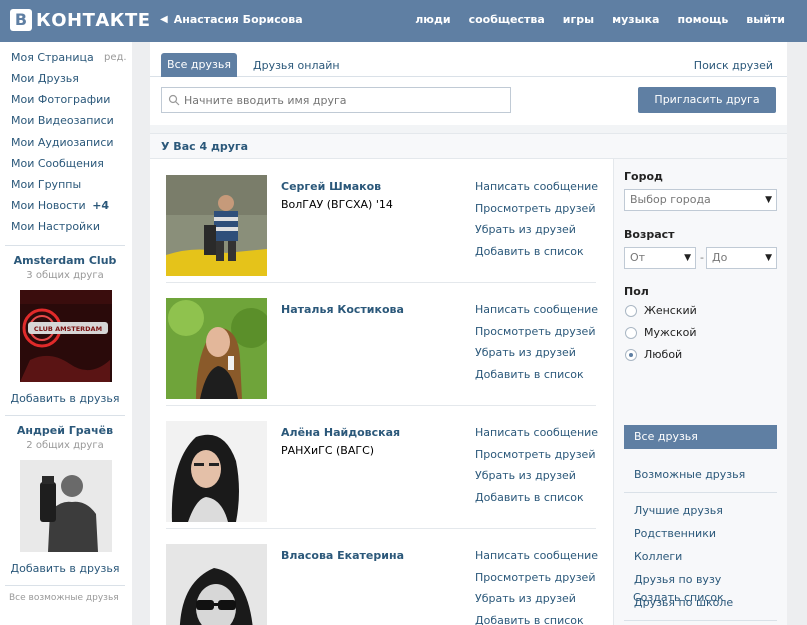 The width and height of the screenshot is (807, 625). What do you see at coordinates (707, 100) in the screenshot?
I see `invite-friend-button: Пригласить друга` at bounding box center [707, 100].